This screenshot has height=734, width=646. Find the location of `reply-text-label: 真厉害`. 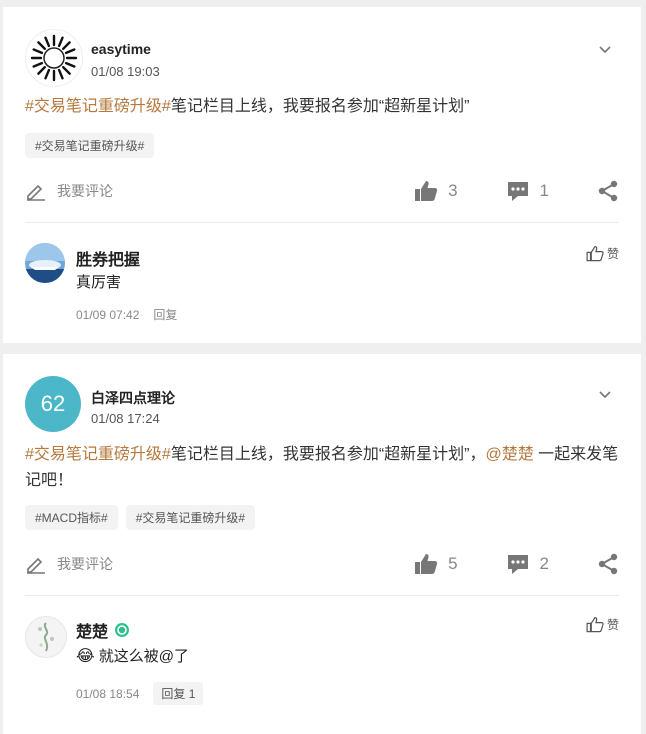

reply-text-label: 真厉害 is located at coordinates (99, 282).